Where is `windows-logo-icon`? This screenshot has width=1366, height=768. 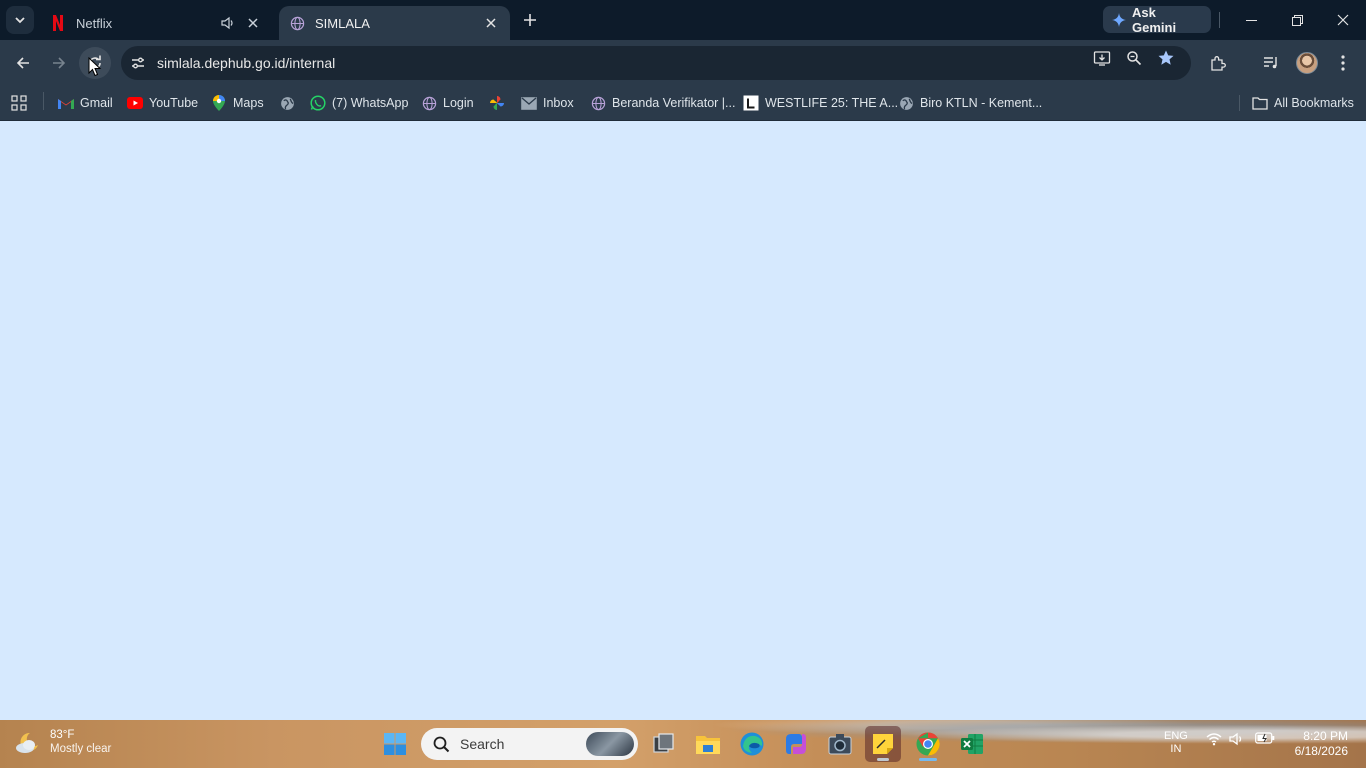
windows-logo-icon is located at coordinates (395, 744).